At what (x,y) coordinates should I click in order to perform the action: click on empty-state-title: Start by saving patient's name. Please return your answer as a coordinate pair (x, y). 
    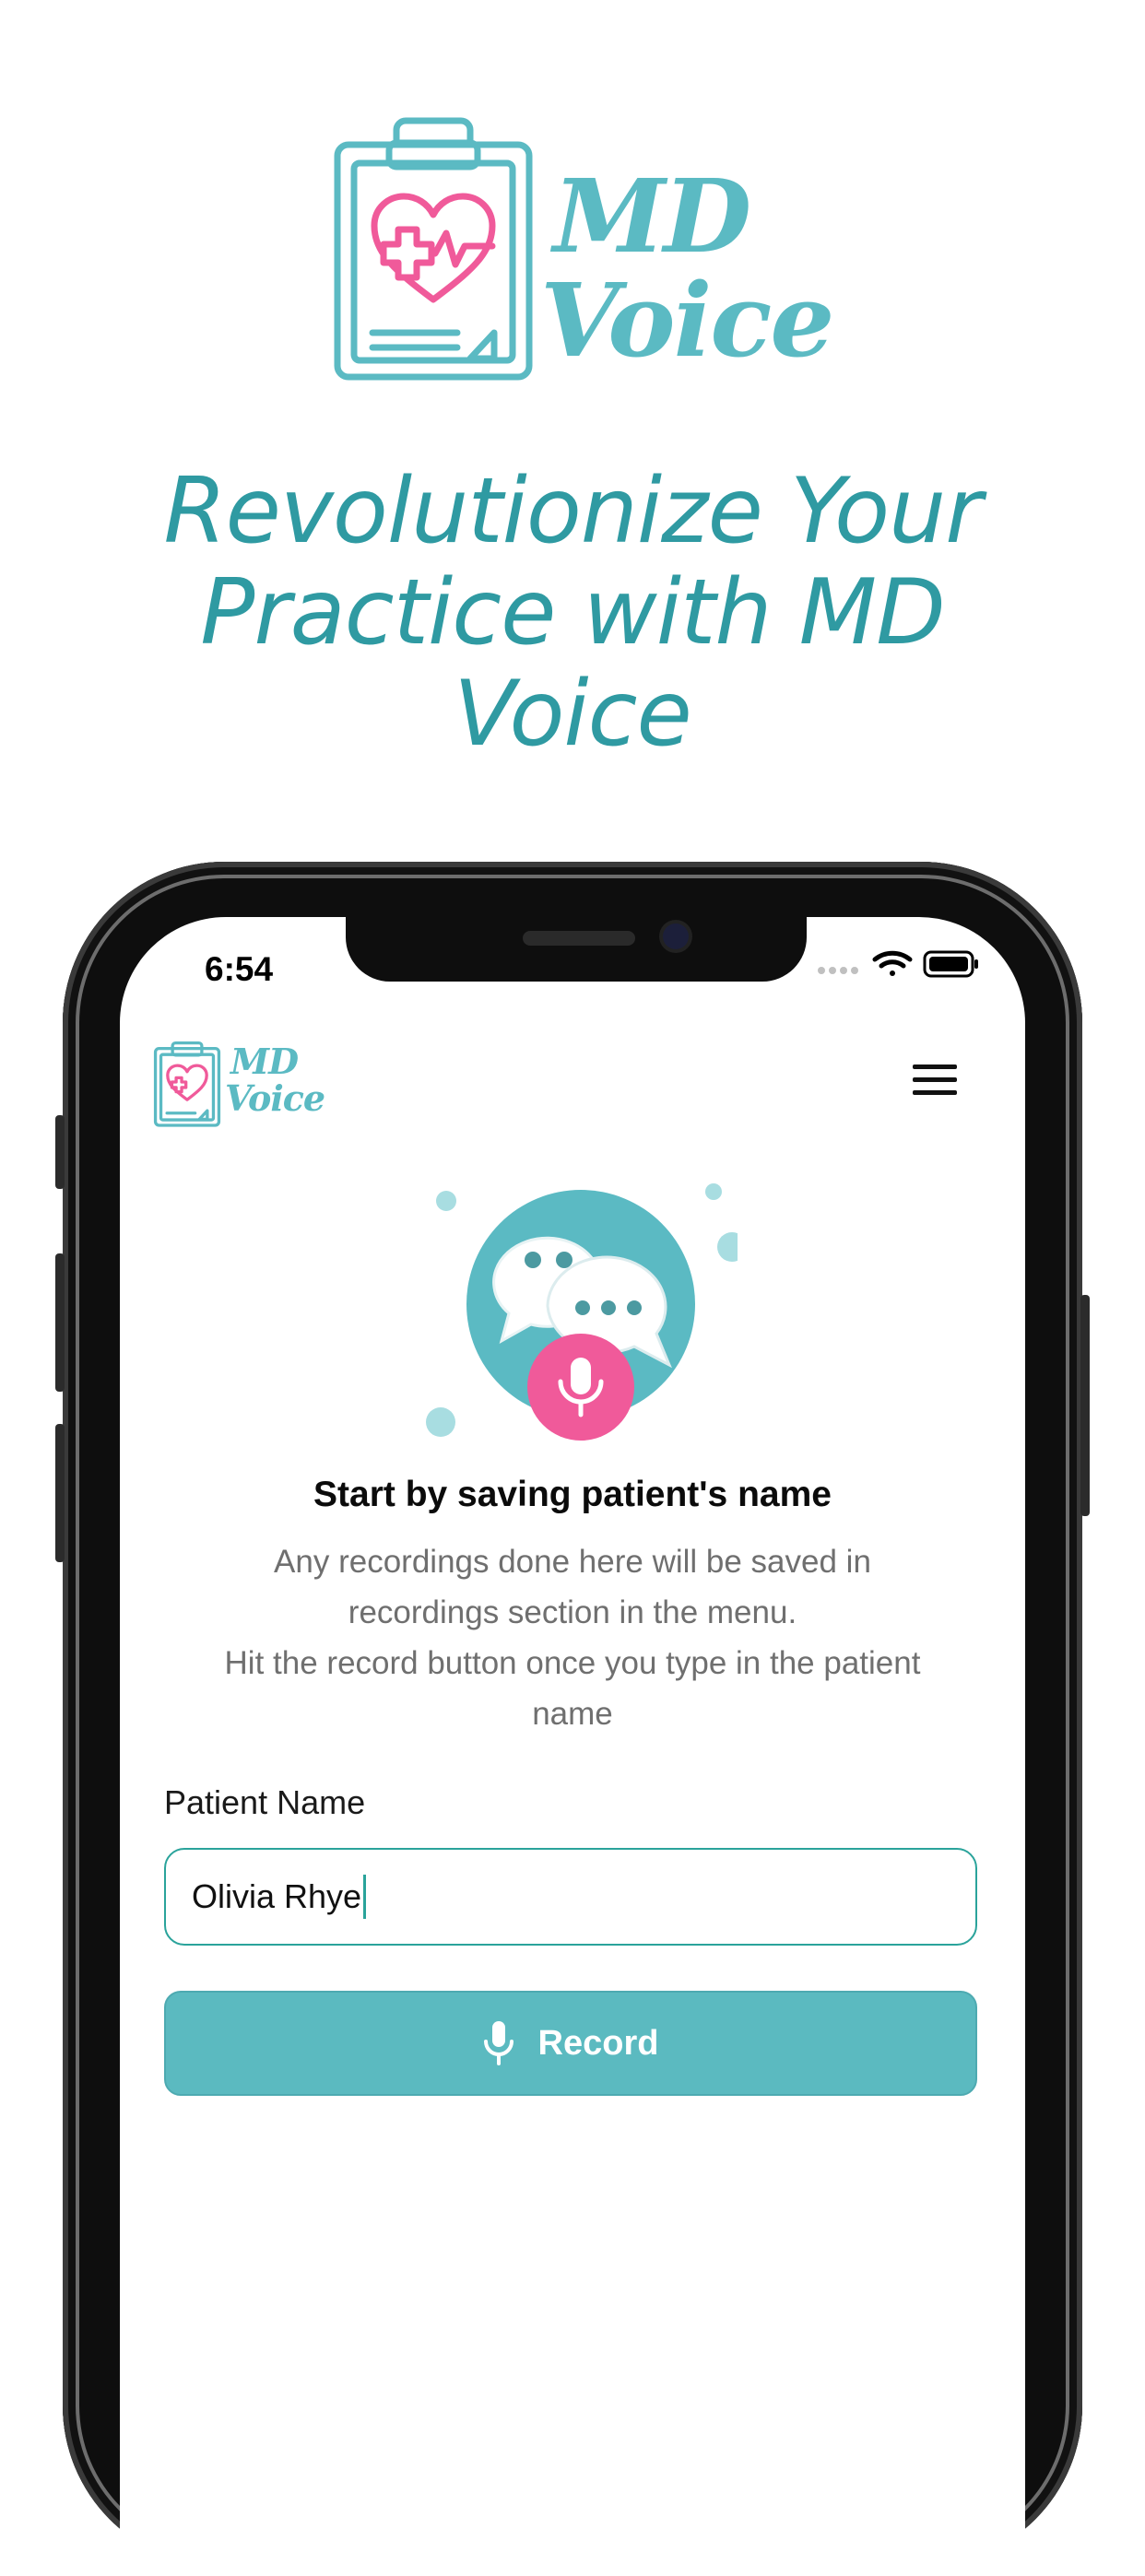
    Looking at the image, I should click on (572, 1494).